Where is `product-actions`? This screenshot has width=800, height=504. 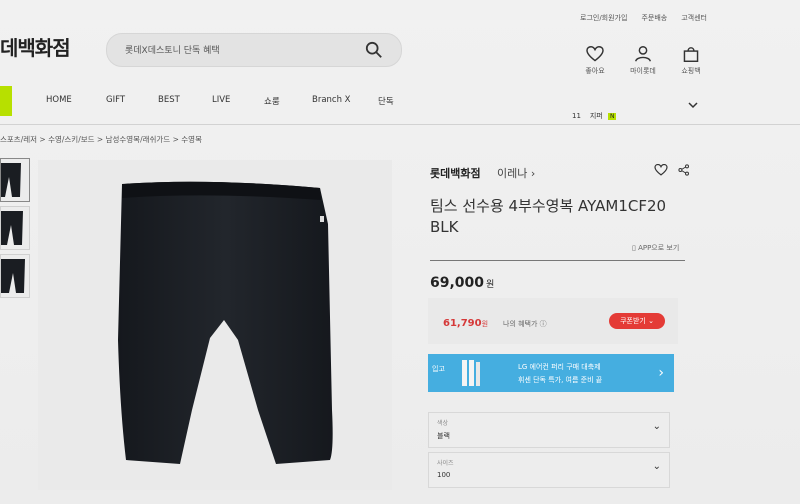
product-actions is located at coordinates (672, 170).